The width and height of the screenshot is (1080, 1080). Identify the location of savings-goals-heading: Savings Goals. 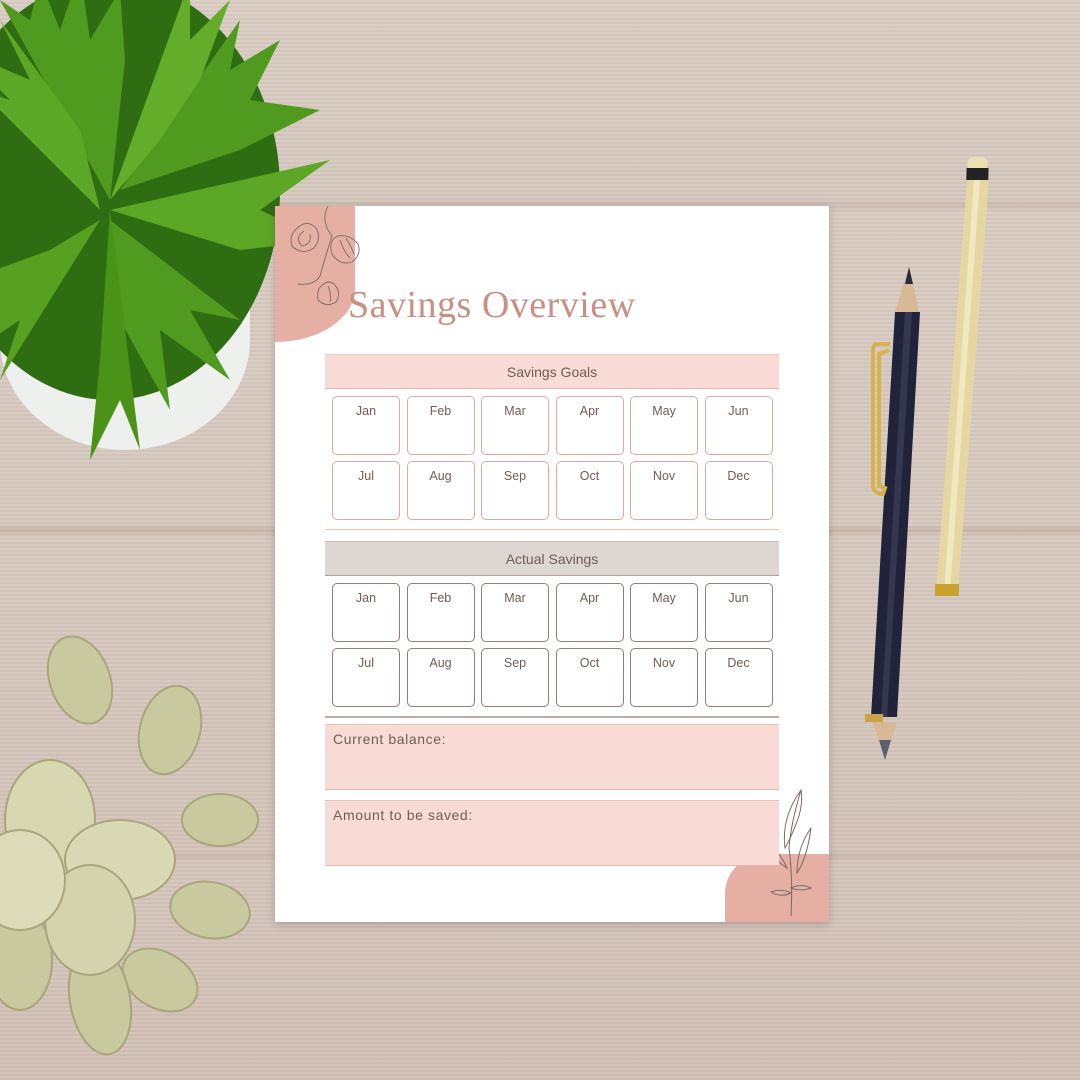
(552, 371).